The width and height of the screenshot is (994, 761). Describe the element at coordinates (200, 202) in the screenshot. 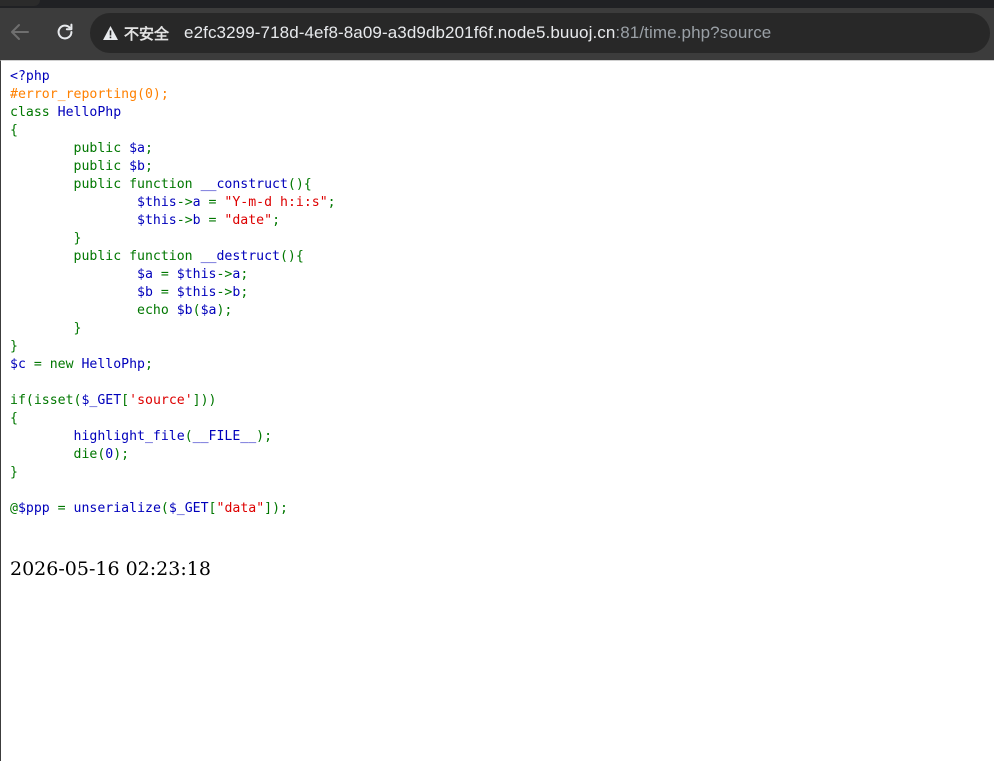

I see `code-token: a` at that location.